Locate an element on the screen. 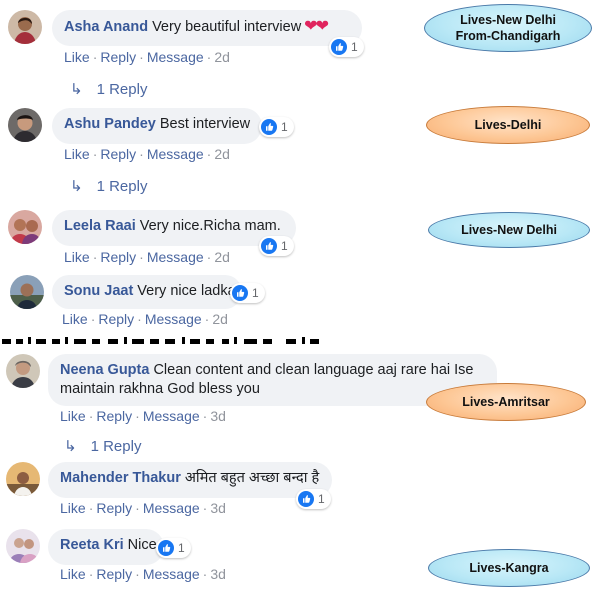  comment-text: Nice is located at coordinates (142, 545).